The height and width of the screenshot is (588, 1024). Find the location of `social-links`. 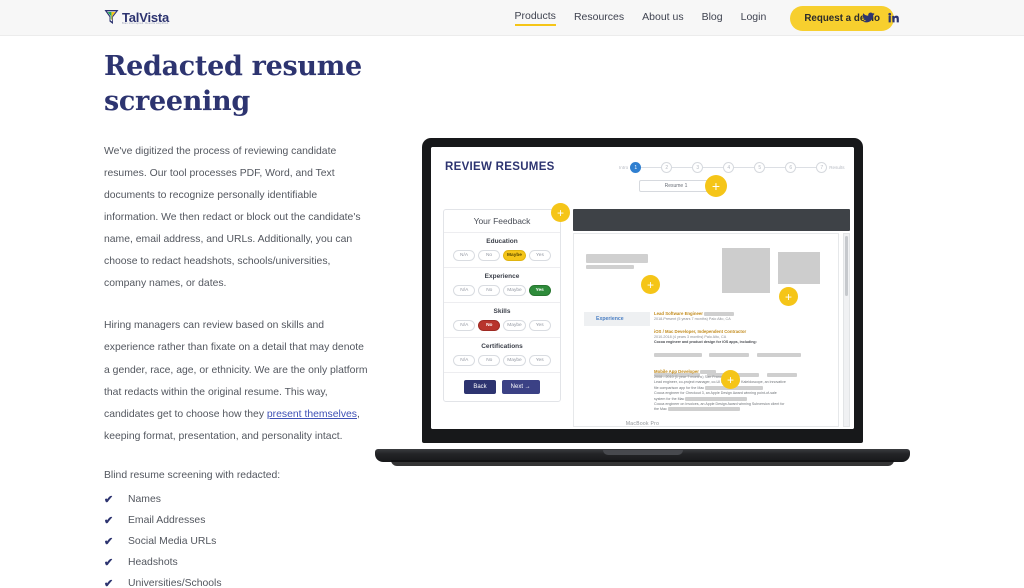

social-links is located at coordinates (881, 17).